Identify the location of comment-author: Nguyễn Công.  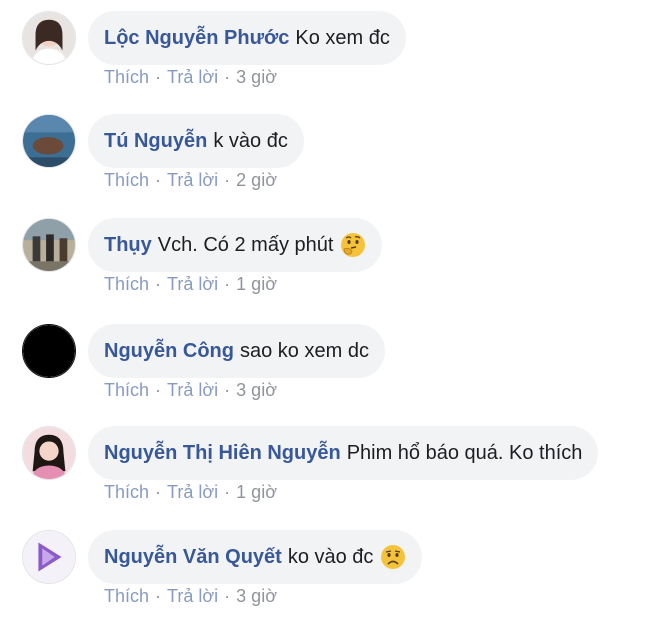
(169, 351).